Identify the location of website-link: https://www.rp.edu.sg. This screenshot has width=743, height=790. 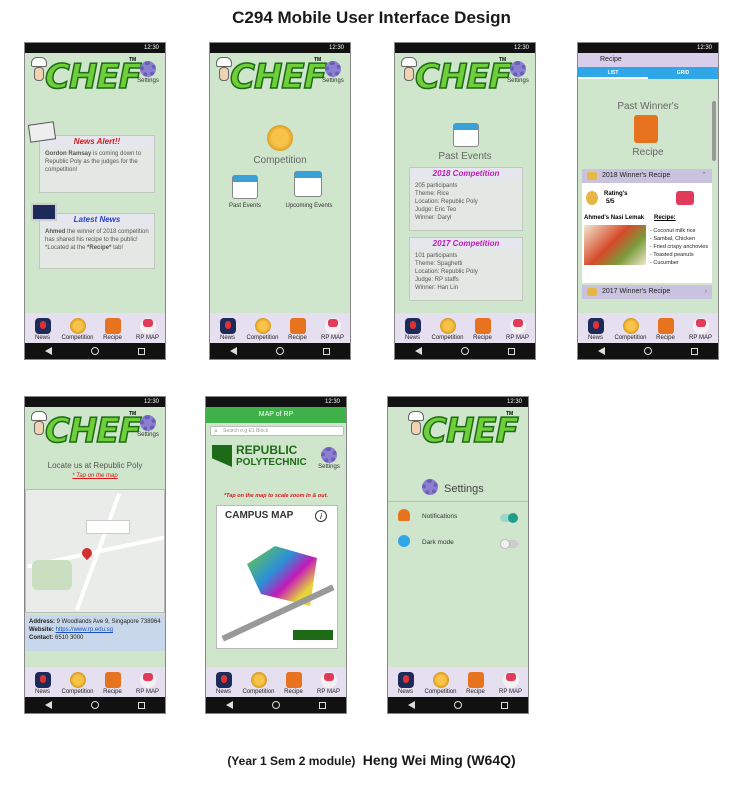
(84, 630).